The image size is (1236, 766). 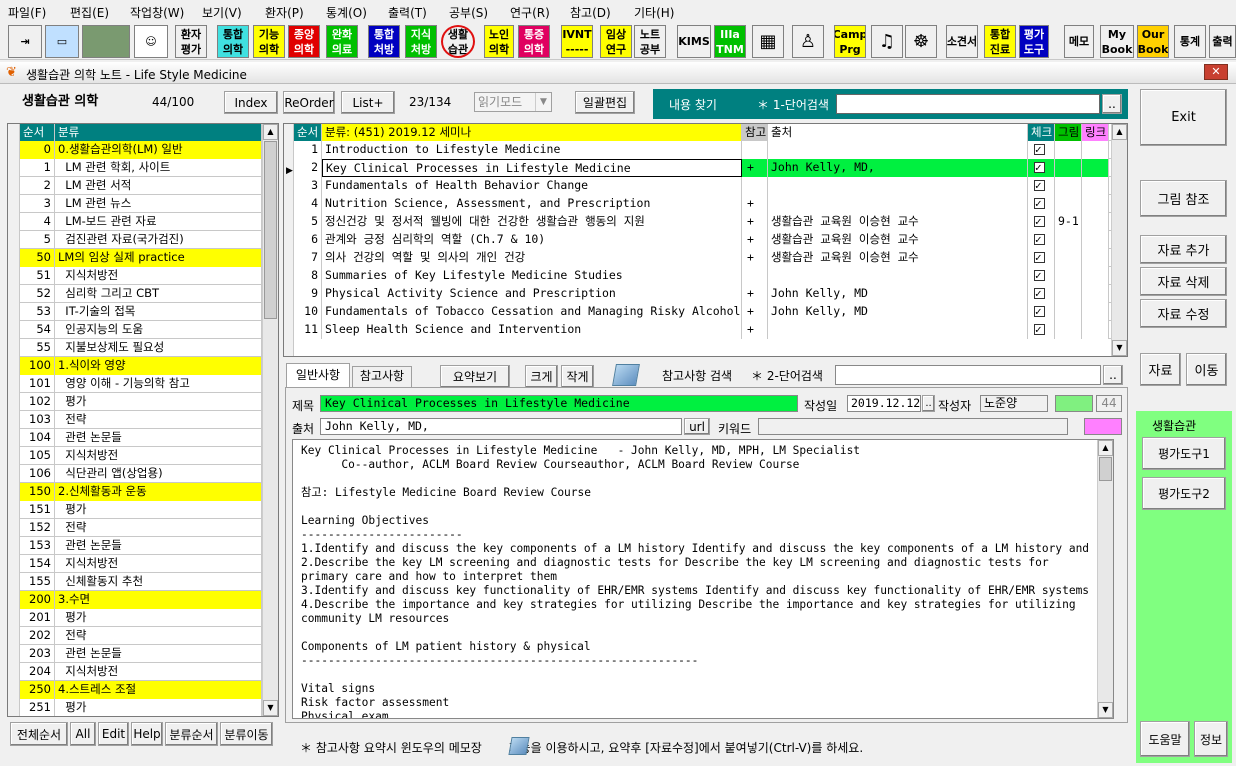 What do you see at coordinates (141, 294) in the screenshot?
I see `category-row: 52 심리학 그리고 CBT` at bounding box center [141, 294].